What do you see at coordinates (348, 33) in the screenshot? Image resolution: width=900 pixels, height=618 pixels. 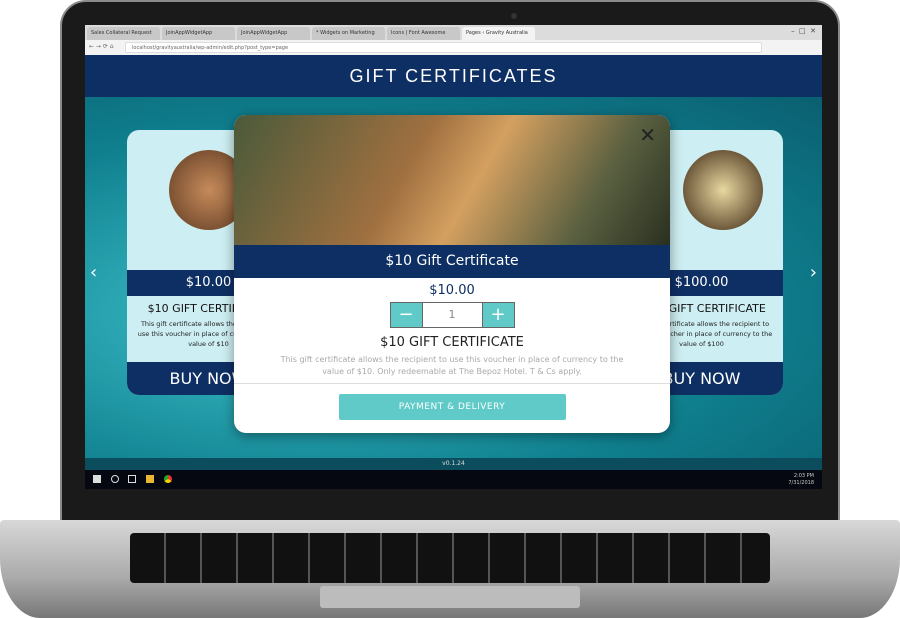 I see `browser-tab: * Widgets on Marketing` at bounding box center [348, 33].